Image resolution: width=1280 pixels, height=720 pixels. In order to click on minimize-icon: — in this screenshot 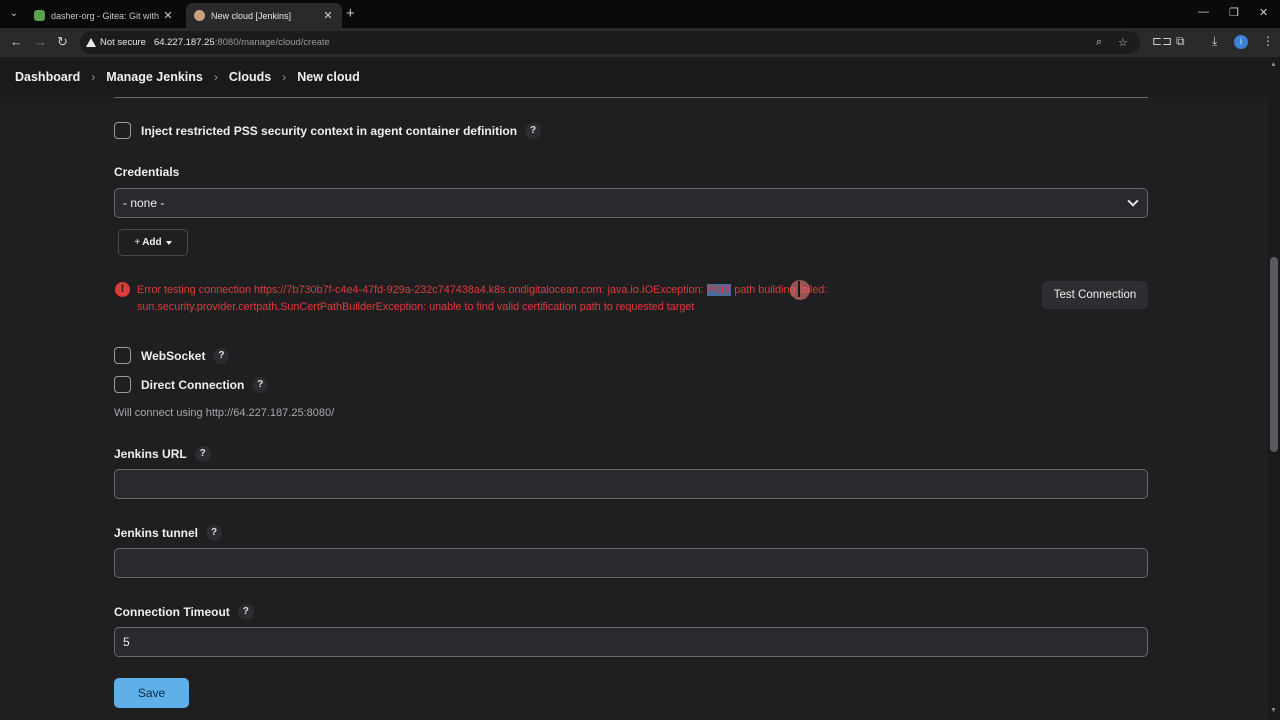, I will do `click(1203, 12)`.